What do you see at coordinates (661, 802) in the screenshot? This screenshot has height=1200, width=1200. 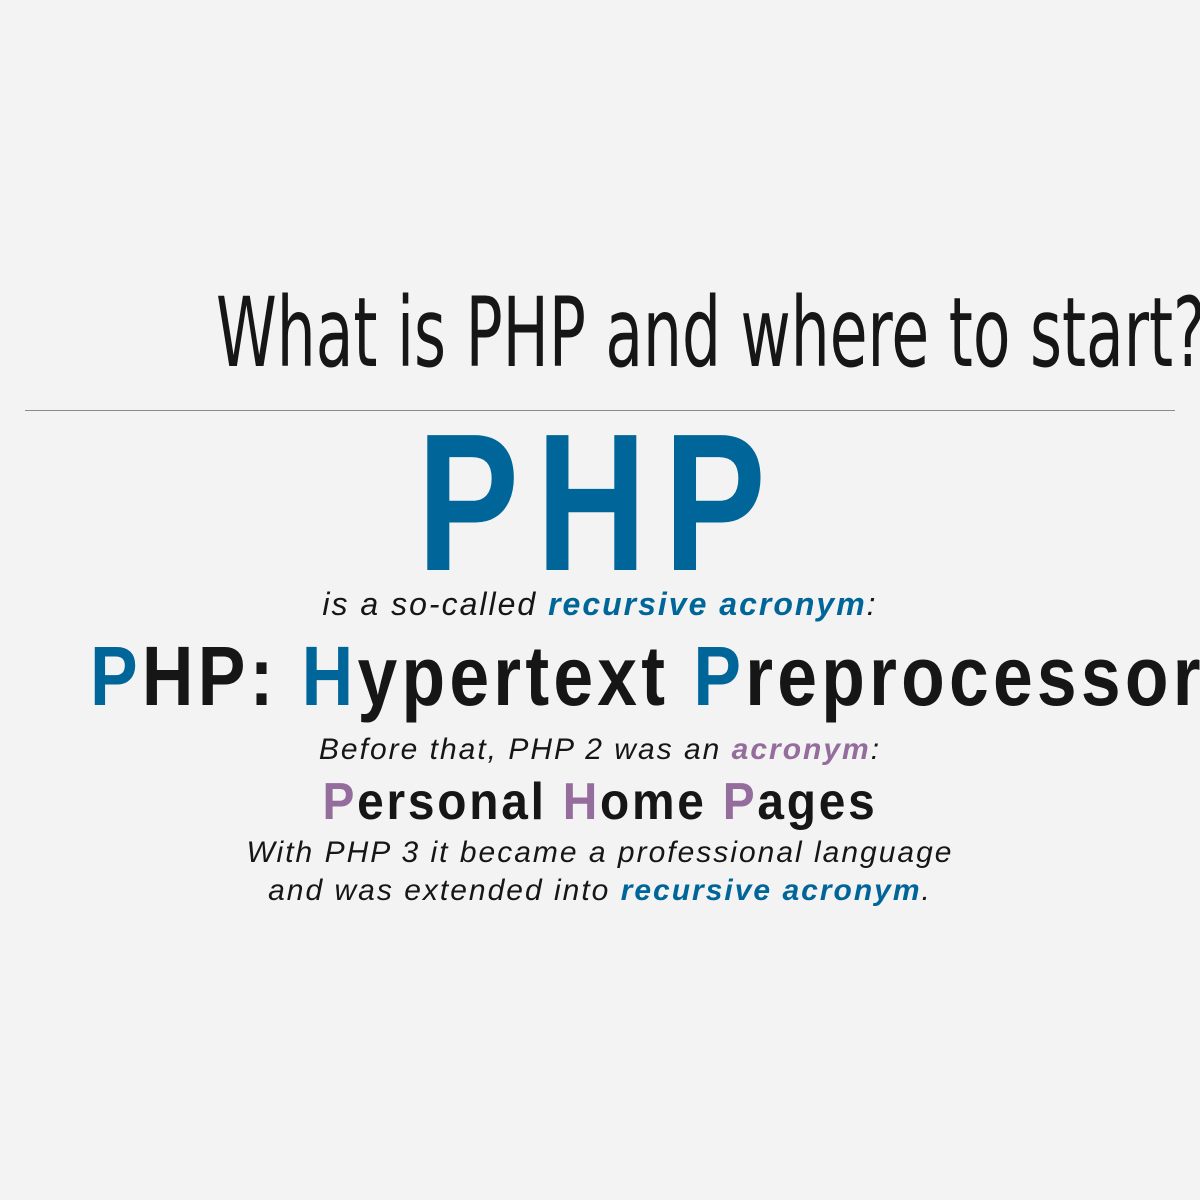 I see `old-name-home-rest: ome` at bounding box center [661, 802].